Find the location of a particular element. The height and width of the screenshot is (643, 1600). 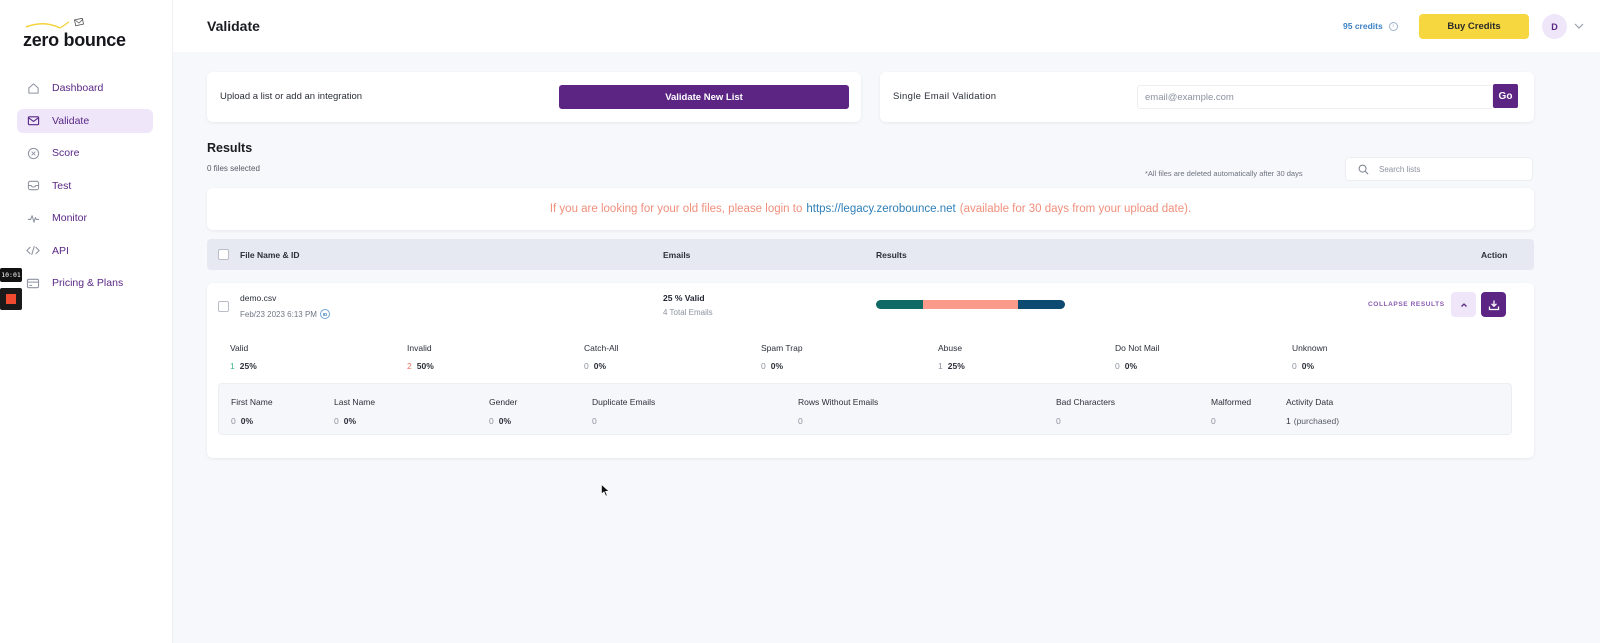

stat-label: Valid is located at coordinates (239, 348).